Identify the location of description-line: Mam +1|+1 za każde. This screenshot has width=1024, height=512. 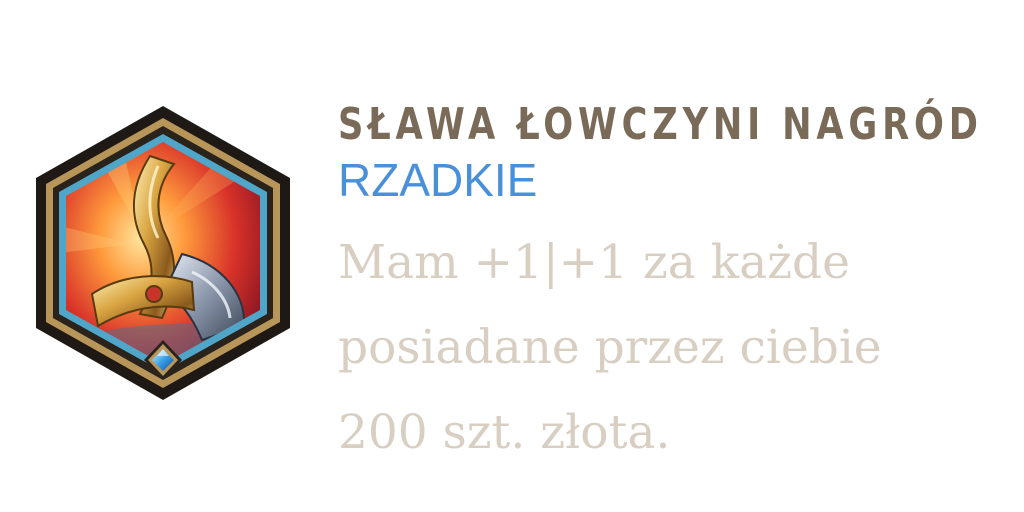
(594, 262).